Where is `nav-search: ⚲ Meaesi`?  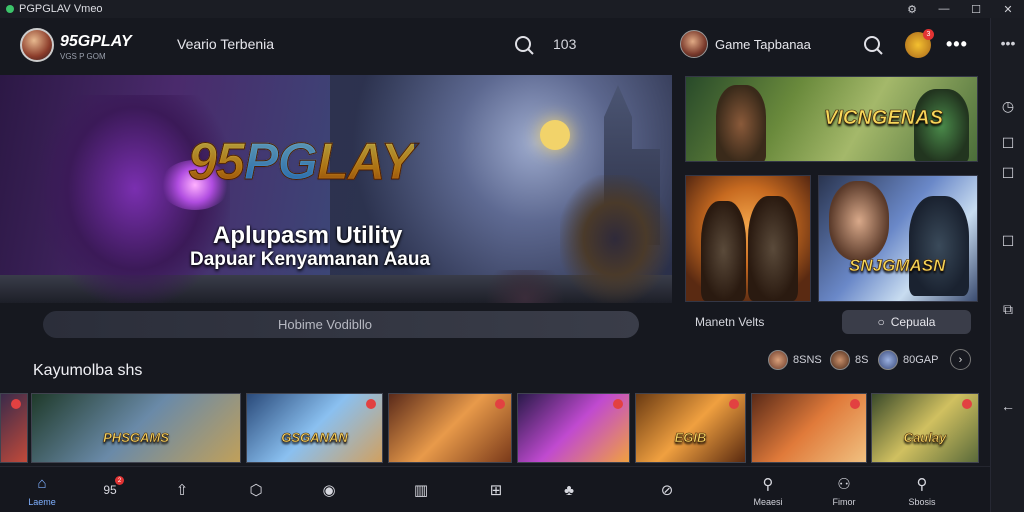 nav-search: ⚲ Meaesi is located at coordinates (768, 489).